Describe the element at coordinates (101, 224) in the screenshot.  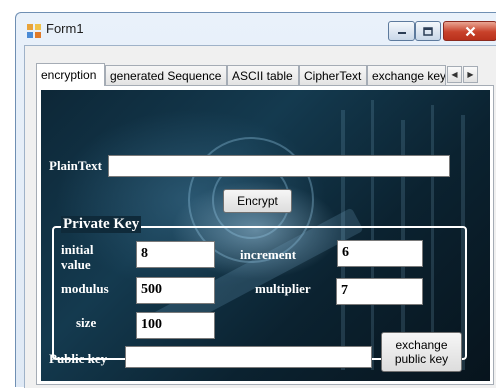
I see `private-key-legend: Private Key` at that location.